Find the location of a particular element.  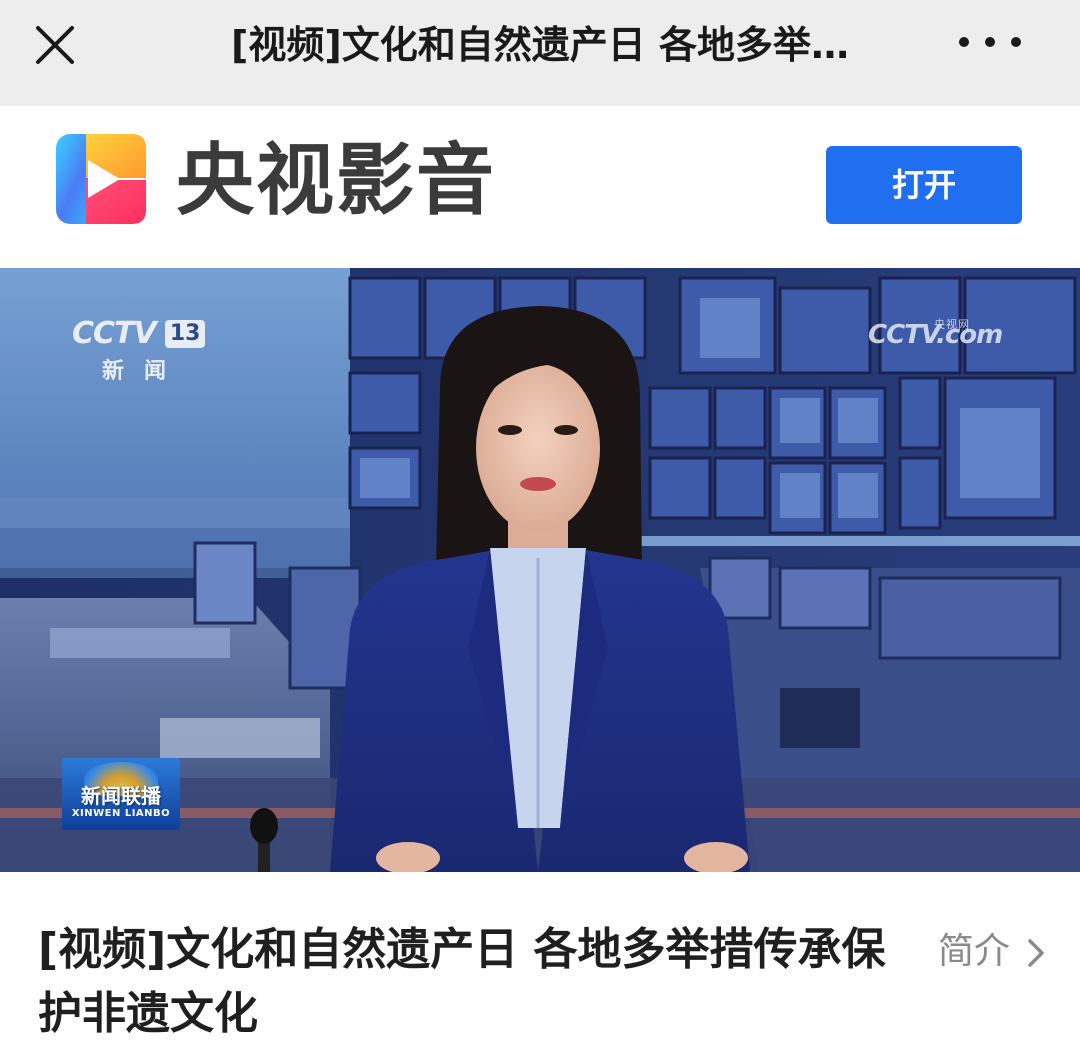

xinwen-lianbo-badge: 新闻联播 XINWEN LIANBO is located at coordinates (121, 794).